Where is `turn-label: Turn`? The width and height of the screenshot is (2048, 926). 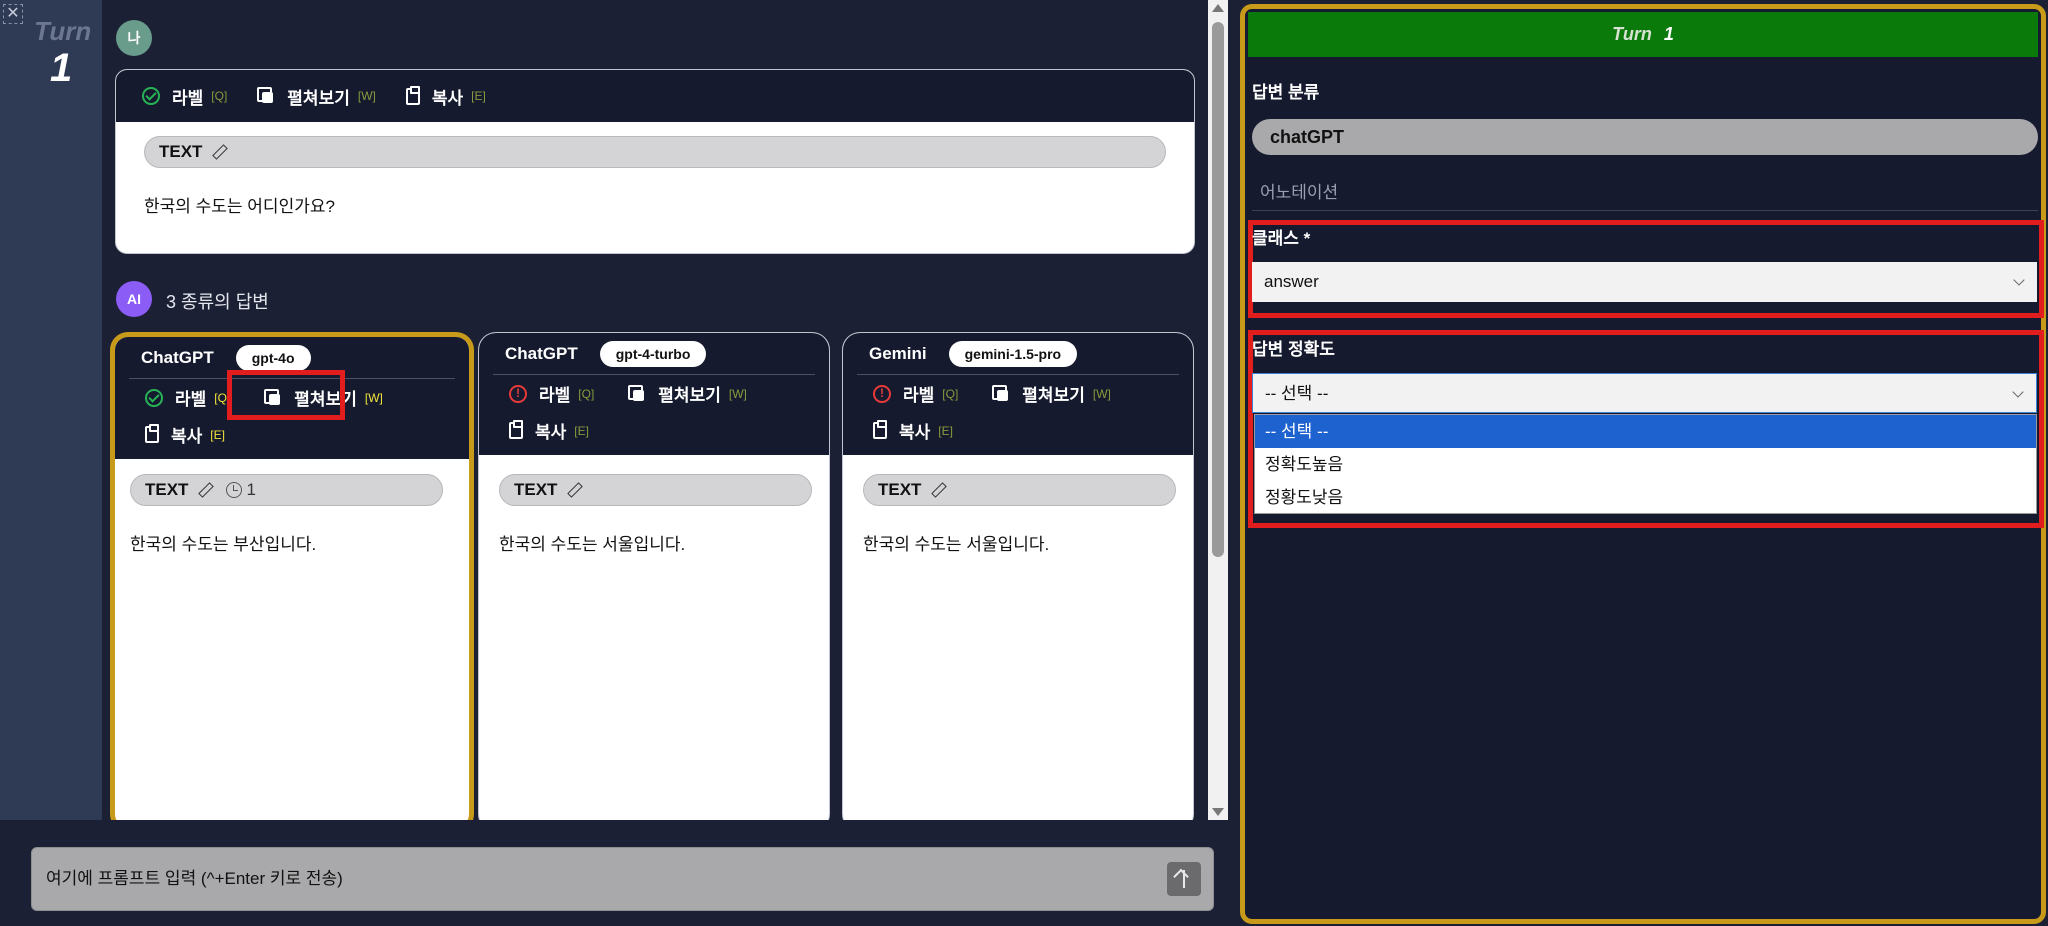
turn-label: Turn is located at coordinates (63, 31).